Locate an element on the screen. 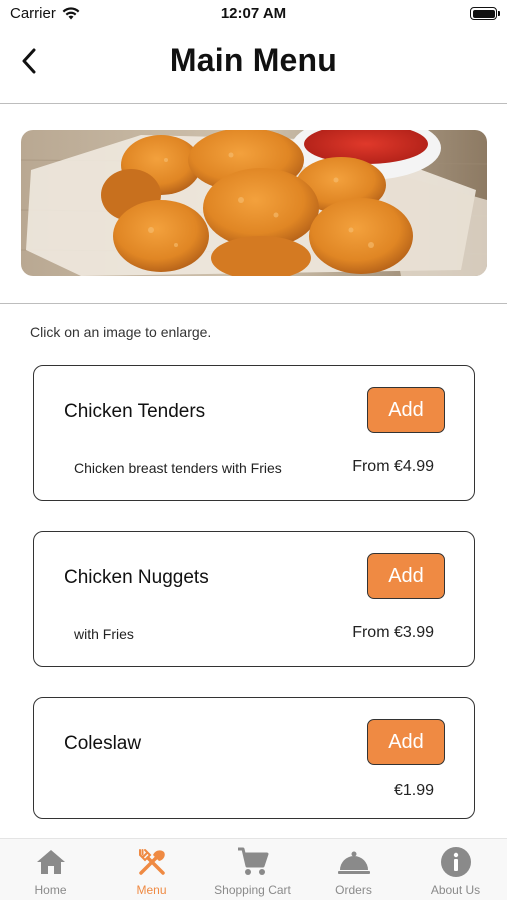  menu-item-price: From €4.99 is located at coordinates (393, 466).